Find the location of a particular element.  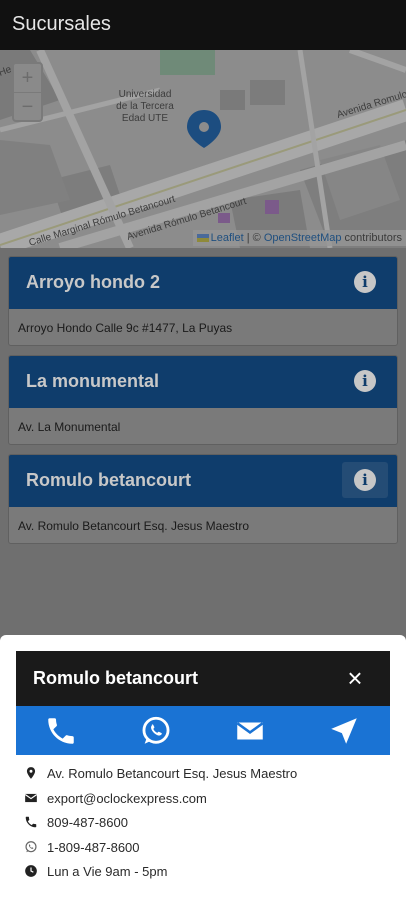

sheet-header: Romulo betancourt × is located at coordinates (203, 678).